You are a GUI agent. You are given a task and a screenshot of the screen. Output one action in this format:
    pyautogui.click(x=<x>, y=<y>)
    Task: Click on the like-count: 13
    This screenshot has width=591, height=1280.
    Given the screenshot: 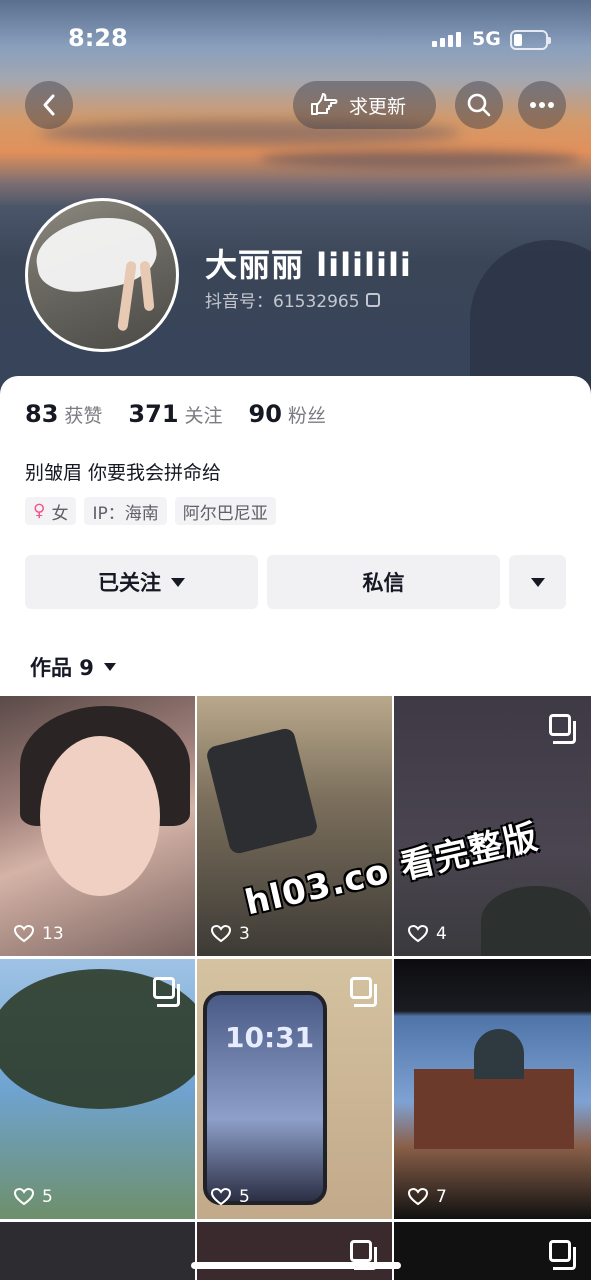 What is the action you would take?
    pyautogui.click(x=39, y=934)
    